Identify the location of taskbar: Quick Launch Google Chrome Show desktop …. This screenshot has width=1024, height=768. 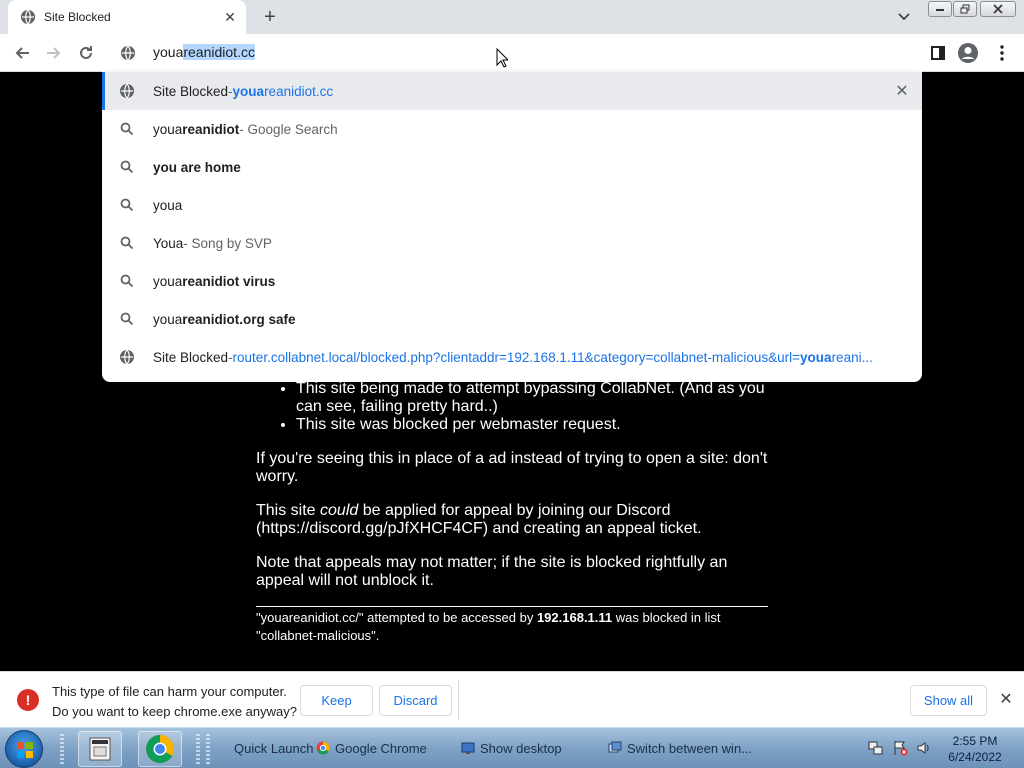
(512, 747).